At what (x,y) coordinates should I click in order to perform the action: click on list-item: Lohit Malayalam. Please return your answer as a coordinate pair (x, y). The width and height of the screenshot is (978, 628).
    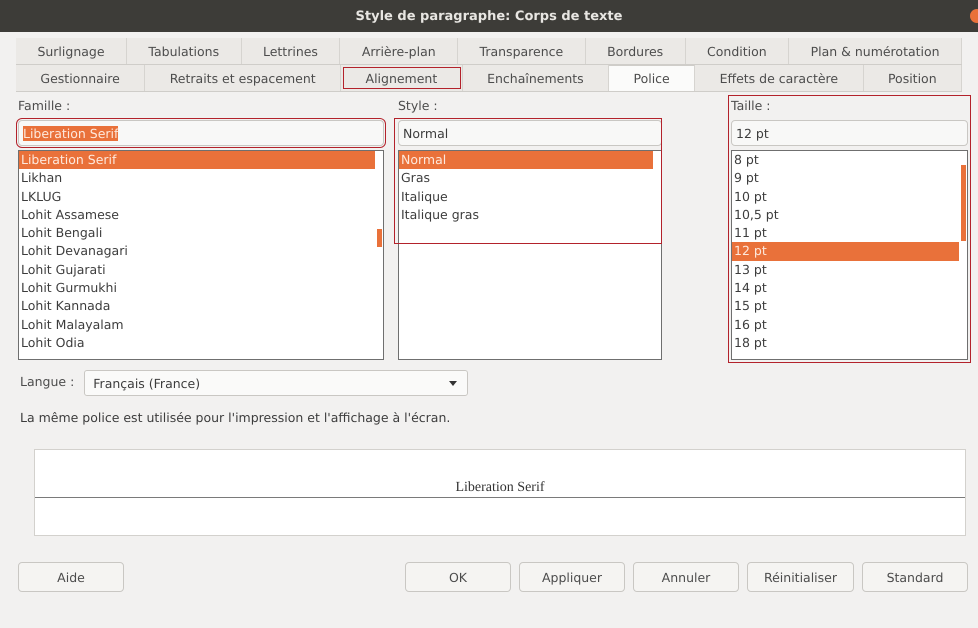
    Looking at the image, I should click on (197, 325).